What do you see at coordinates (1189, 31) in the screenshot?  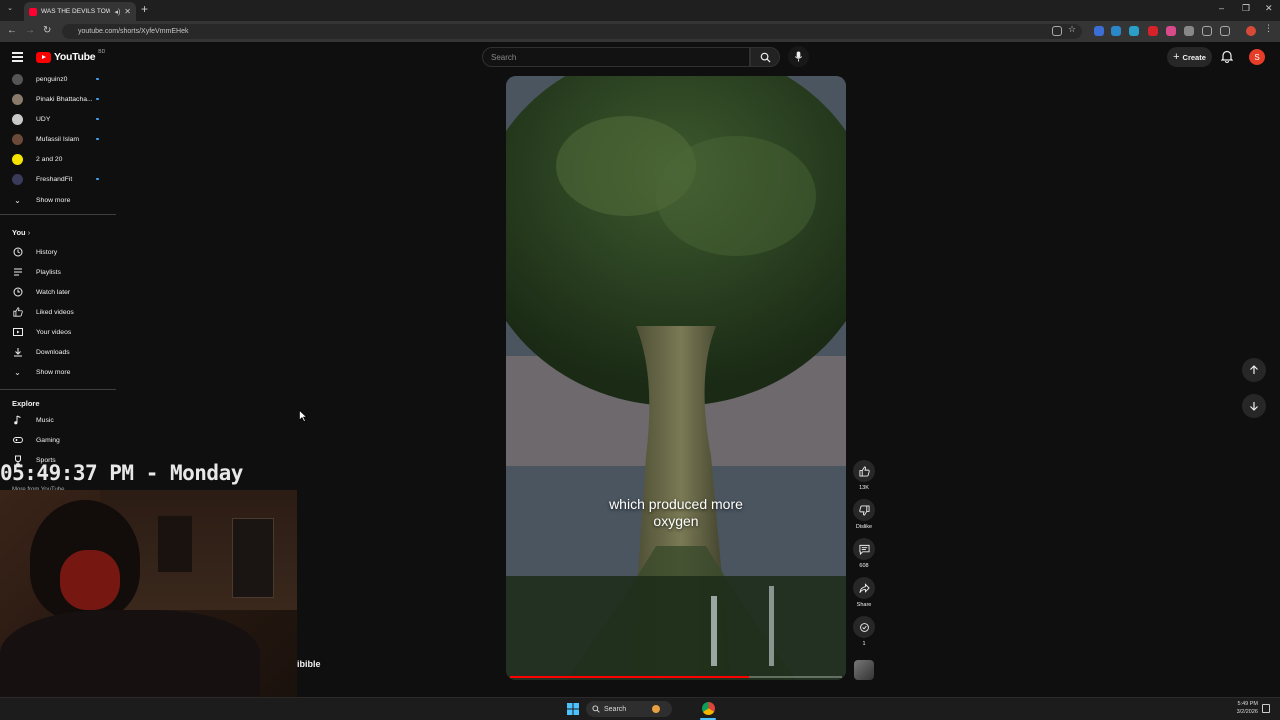 I see `extension-6-icon` at bounding box center [1189, 31].